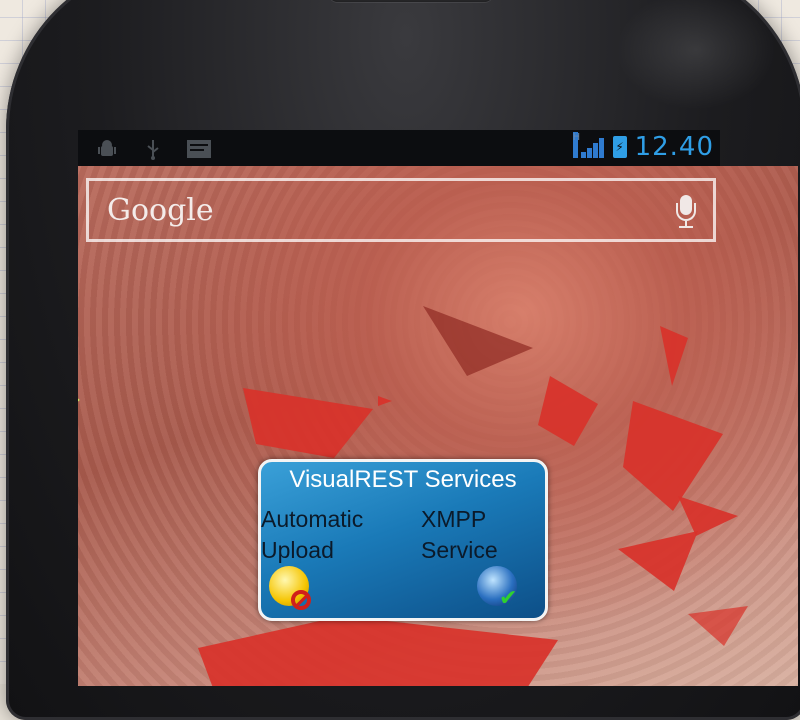  What do you see at coordinates (199, 149) in the screenshot?
I see `notification-icon` at bounding box center [199, 149].